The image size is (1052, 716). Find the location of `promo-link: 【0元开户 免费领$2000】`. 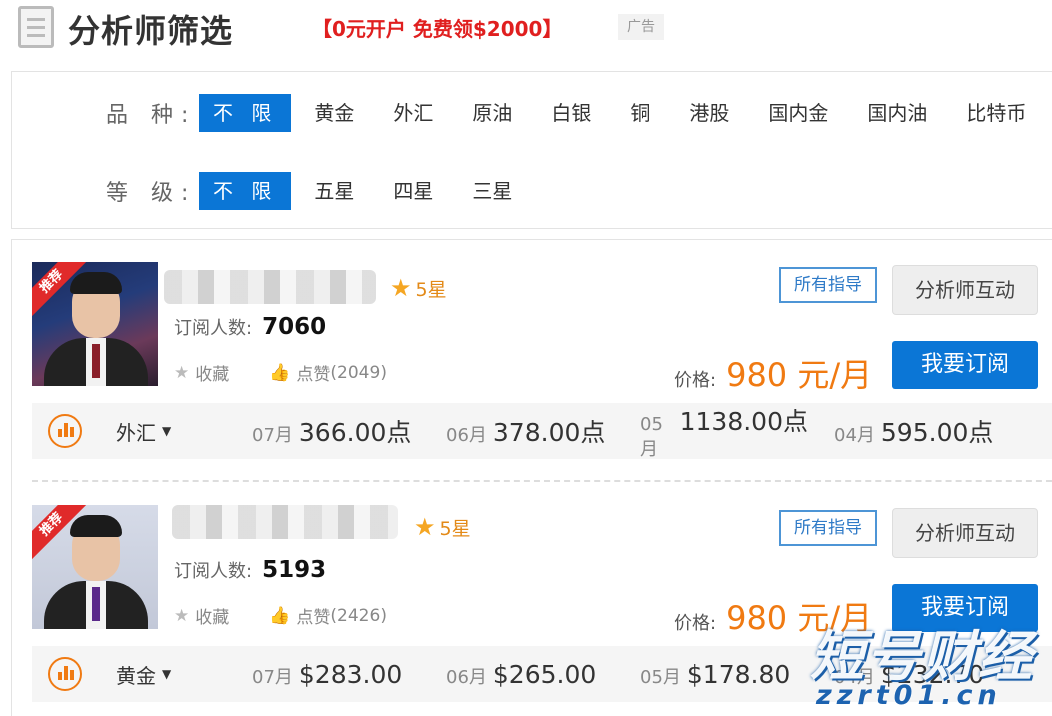

promo-link: 【0元开户 免费领$2000】 is located at coordinates (437, 27).